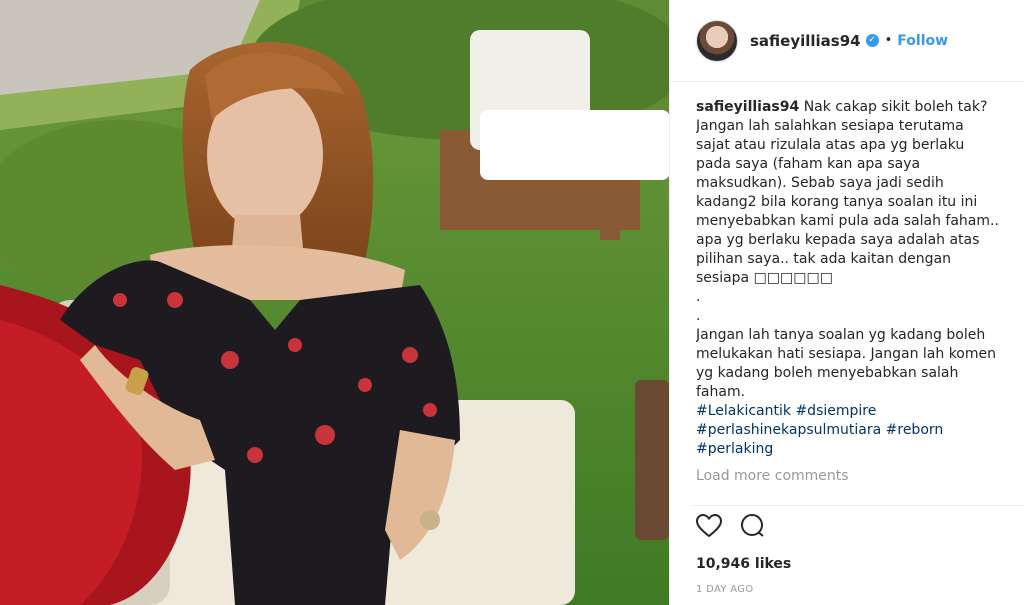  I want to click on hashtag-line: #Lelakicantik #dsiempire, so click(848, 411).